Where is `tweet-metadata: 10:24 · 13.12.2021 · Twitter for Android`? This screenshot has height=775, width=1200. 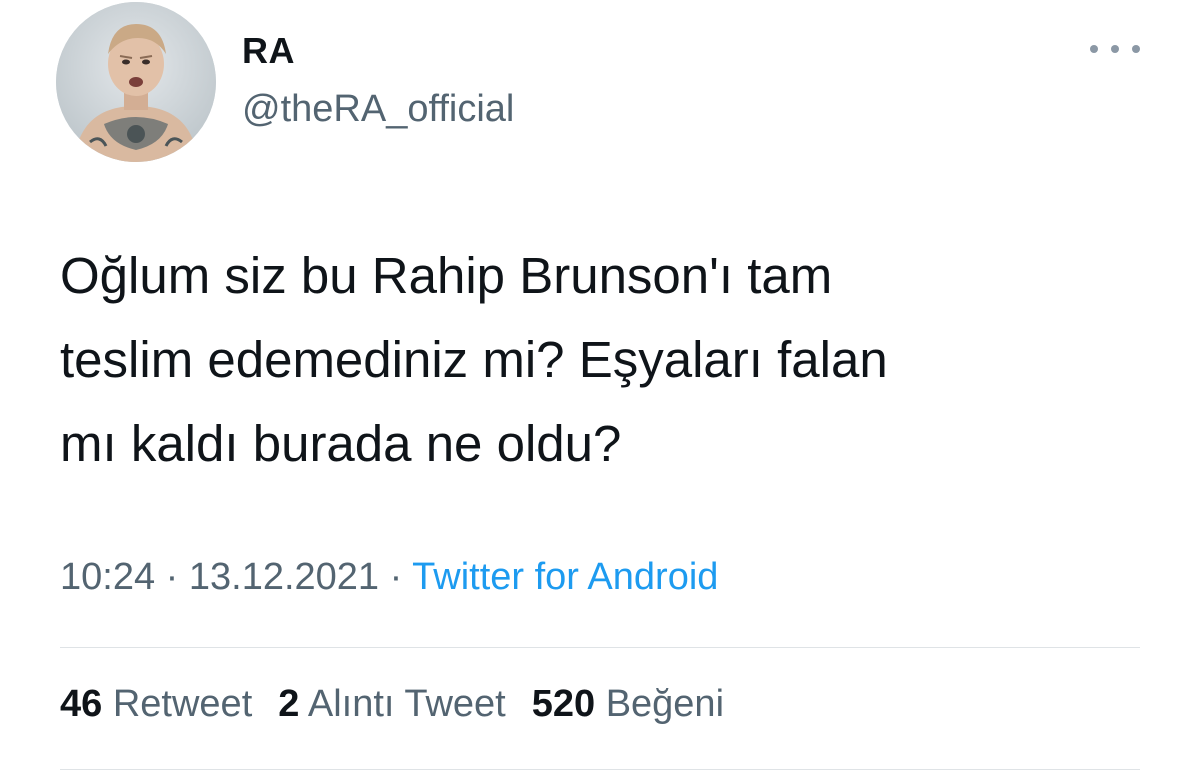
tweet-metadata: 10:24 · 13.12.2021 · Twitter for Android is located at coordinates (389, 577).